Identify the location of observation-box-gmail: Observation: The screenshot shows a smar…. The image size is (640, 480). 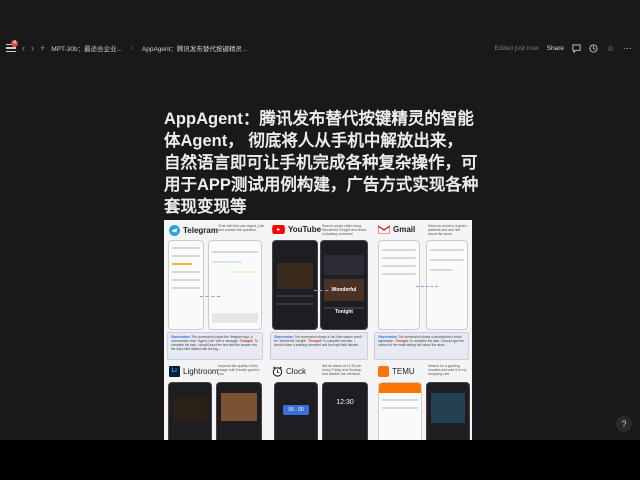
(421, 346).